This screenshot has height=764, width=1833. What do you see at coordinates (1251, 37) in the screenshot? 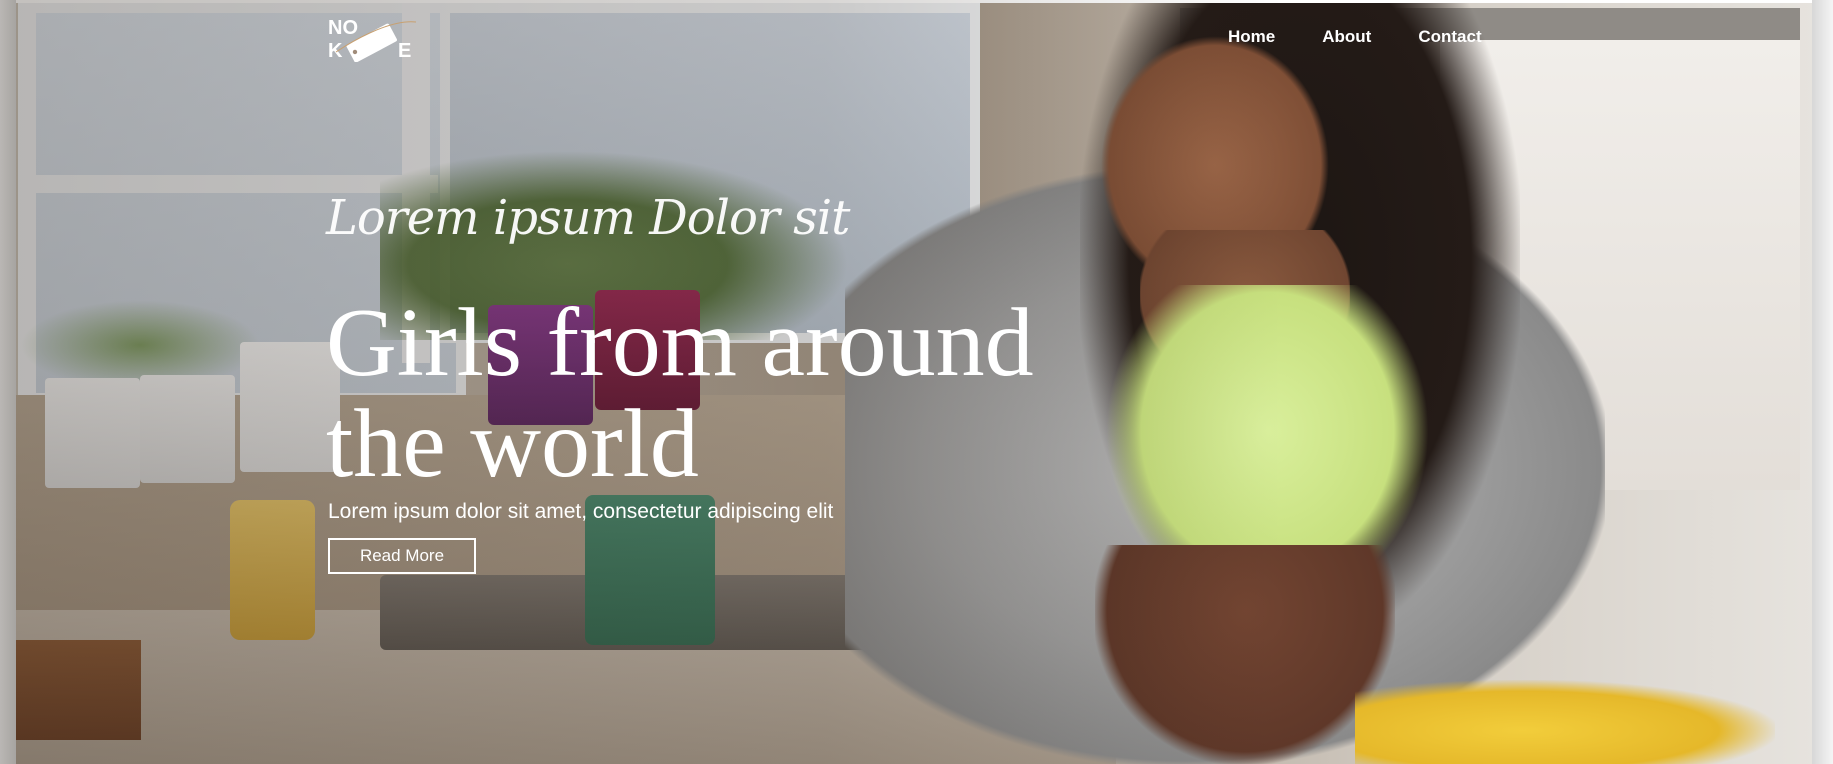
I see `nav-home-link: Home` at bounding box center [1251, 37].